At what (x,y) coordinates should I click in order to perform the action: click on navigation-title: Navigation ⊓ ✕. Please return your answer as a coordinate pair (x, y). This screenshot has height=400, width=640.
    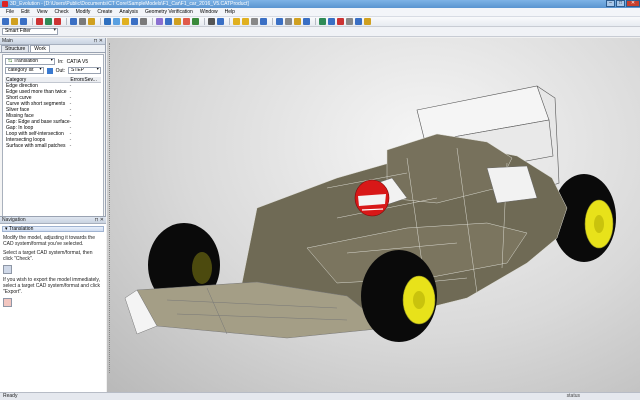
    Looking at the image, I should click on (53, 220).